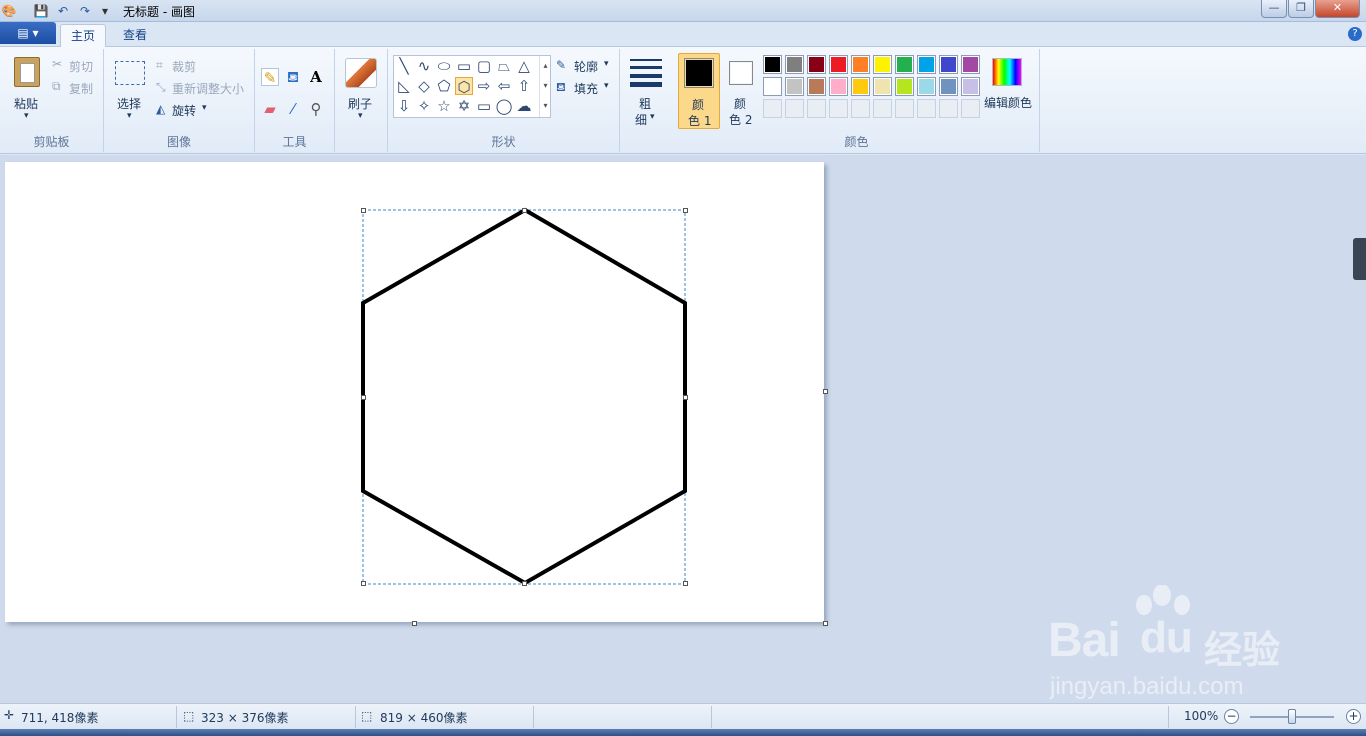  Describe the element at coordinates (444, 66) in the screenshot. I see `oval-shape-icon: ⬭` at that location.